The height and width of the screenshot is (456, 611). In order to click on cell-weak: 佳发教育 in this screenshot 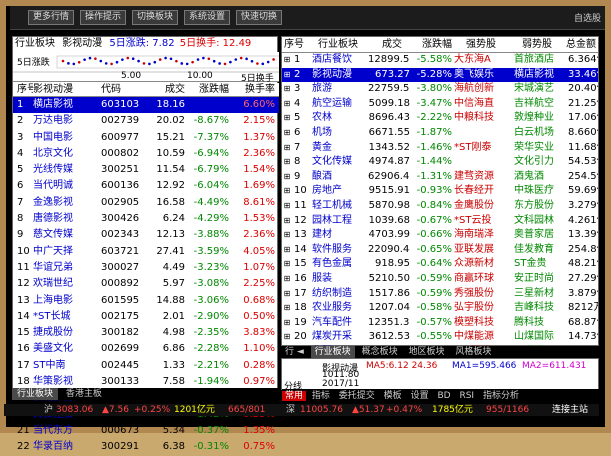, I will do `click(534, 249)`.